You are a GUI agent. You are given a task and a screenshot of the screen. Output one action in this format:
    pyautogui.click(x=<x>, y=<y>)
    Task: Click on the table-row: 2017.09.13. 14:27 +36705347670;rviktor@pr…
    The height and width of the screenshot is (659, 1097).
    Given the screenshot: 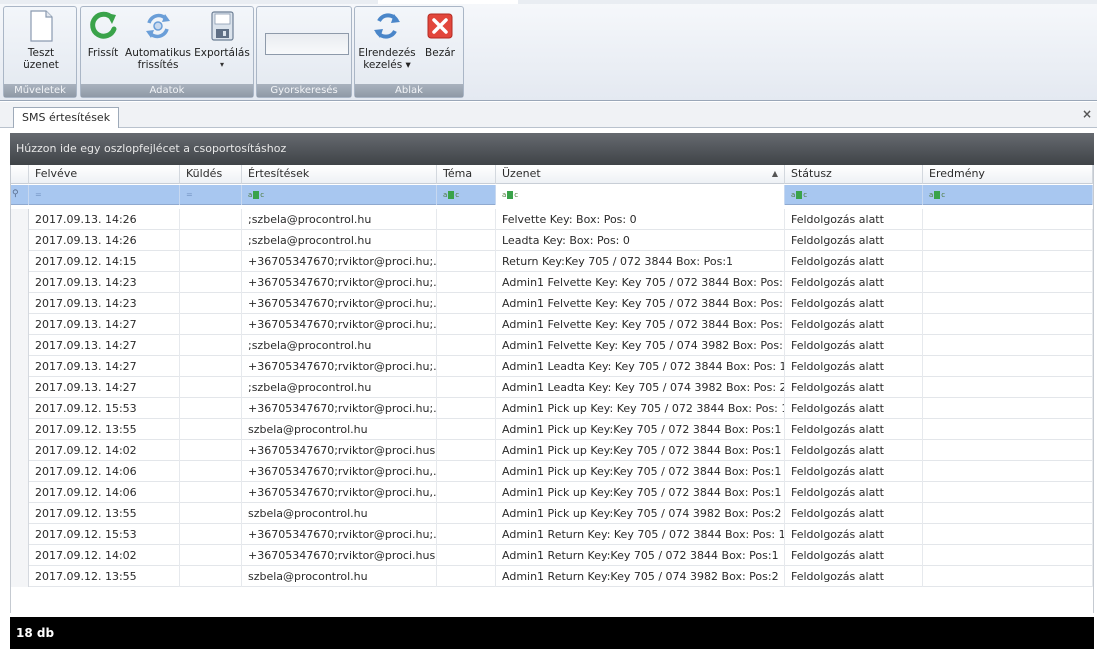 What is the action you would take?
    pyautogui.click(x=552, y=324)
    